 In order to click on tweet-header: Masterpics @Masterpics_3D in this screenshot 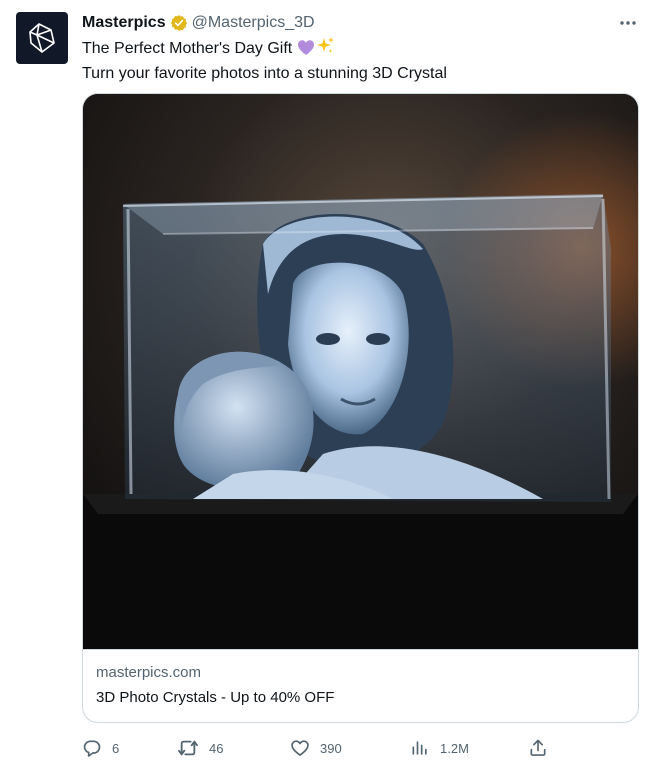, I will do `click(360, 23)`.